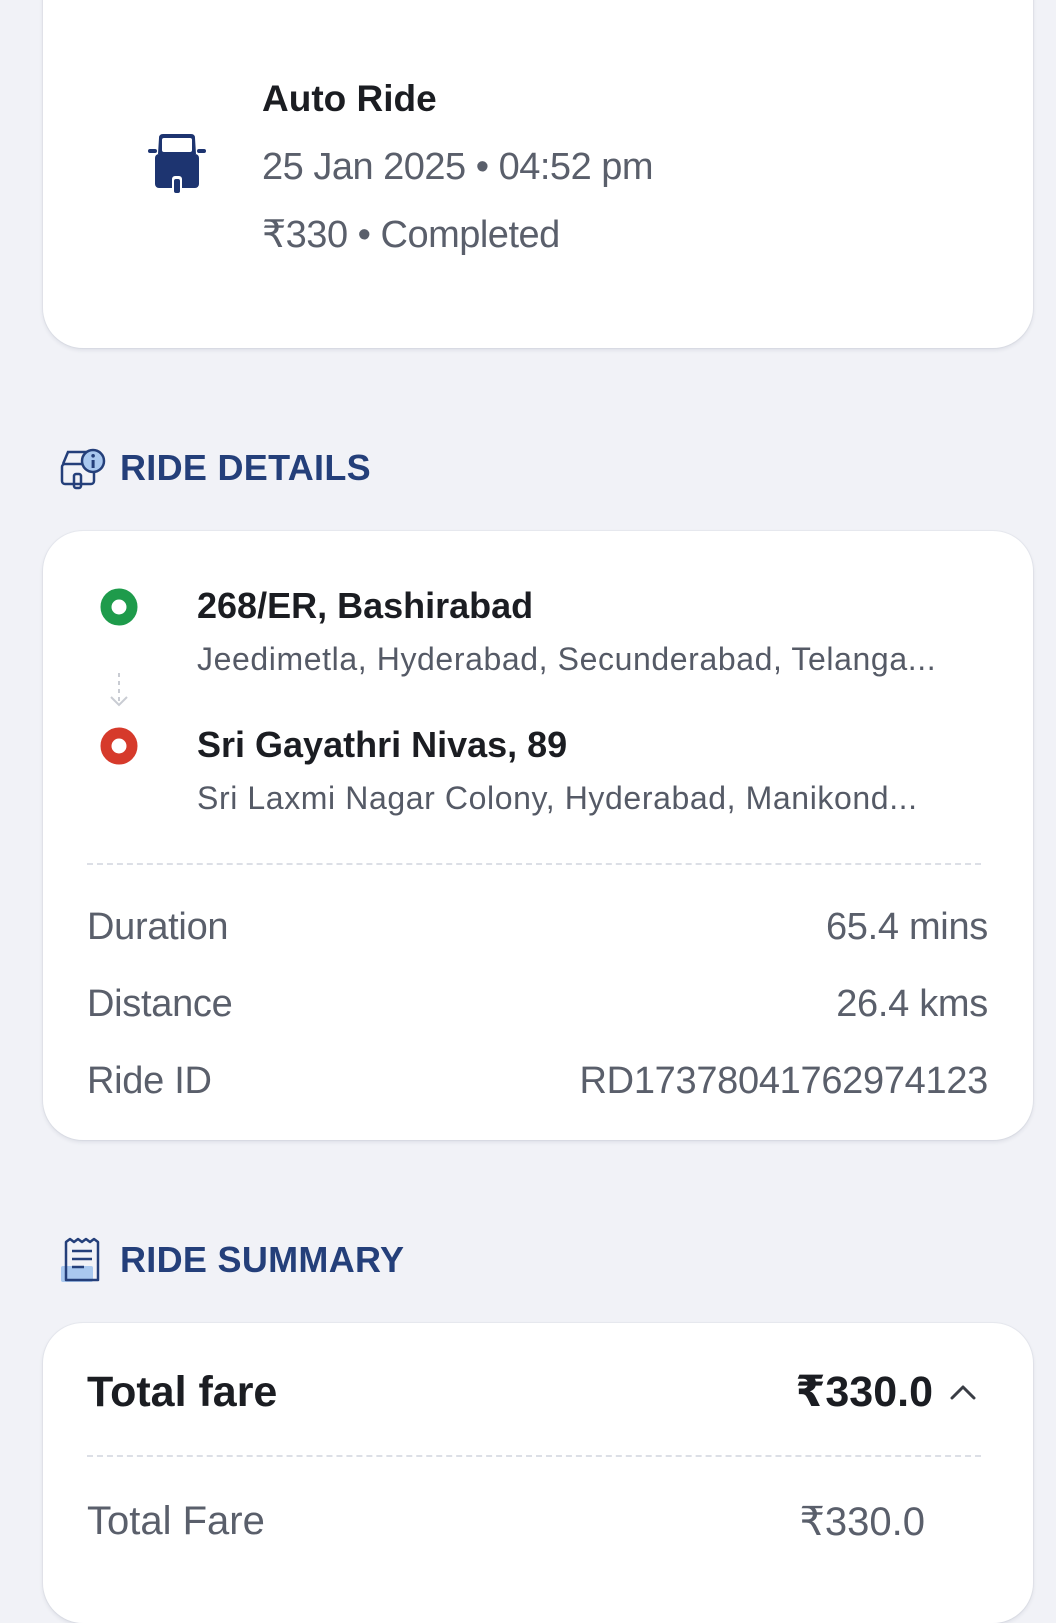 The image size is (1056, 1623). Describe the element at coordinates (382, 744) in the screenshot. I see `drop-title: Sri Gayathri Nivas, 89` at that location.